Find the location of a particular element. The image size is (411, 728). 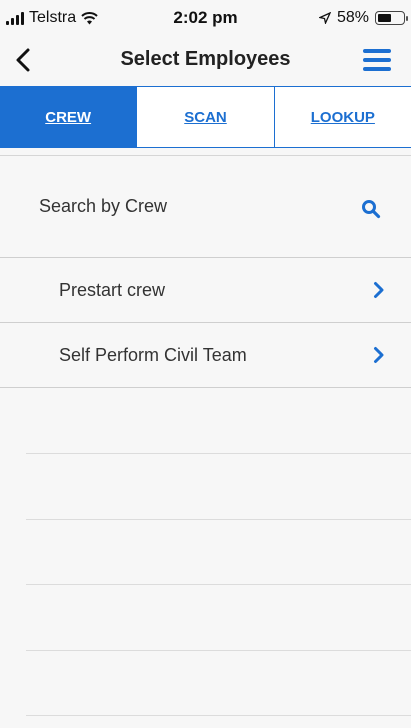

page-title: Select Employees is located at coordinates (205, 59).